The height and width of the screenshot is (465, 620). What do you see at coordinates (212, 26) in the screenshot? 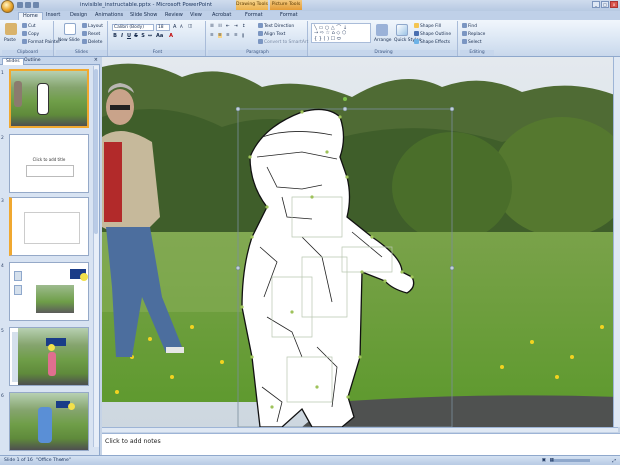
I see `bullets-icon: ☰` at bounding box center [212, 26].